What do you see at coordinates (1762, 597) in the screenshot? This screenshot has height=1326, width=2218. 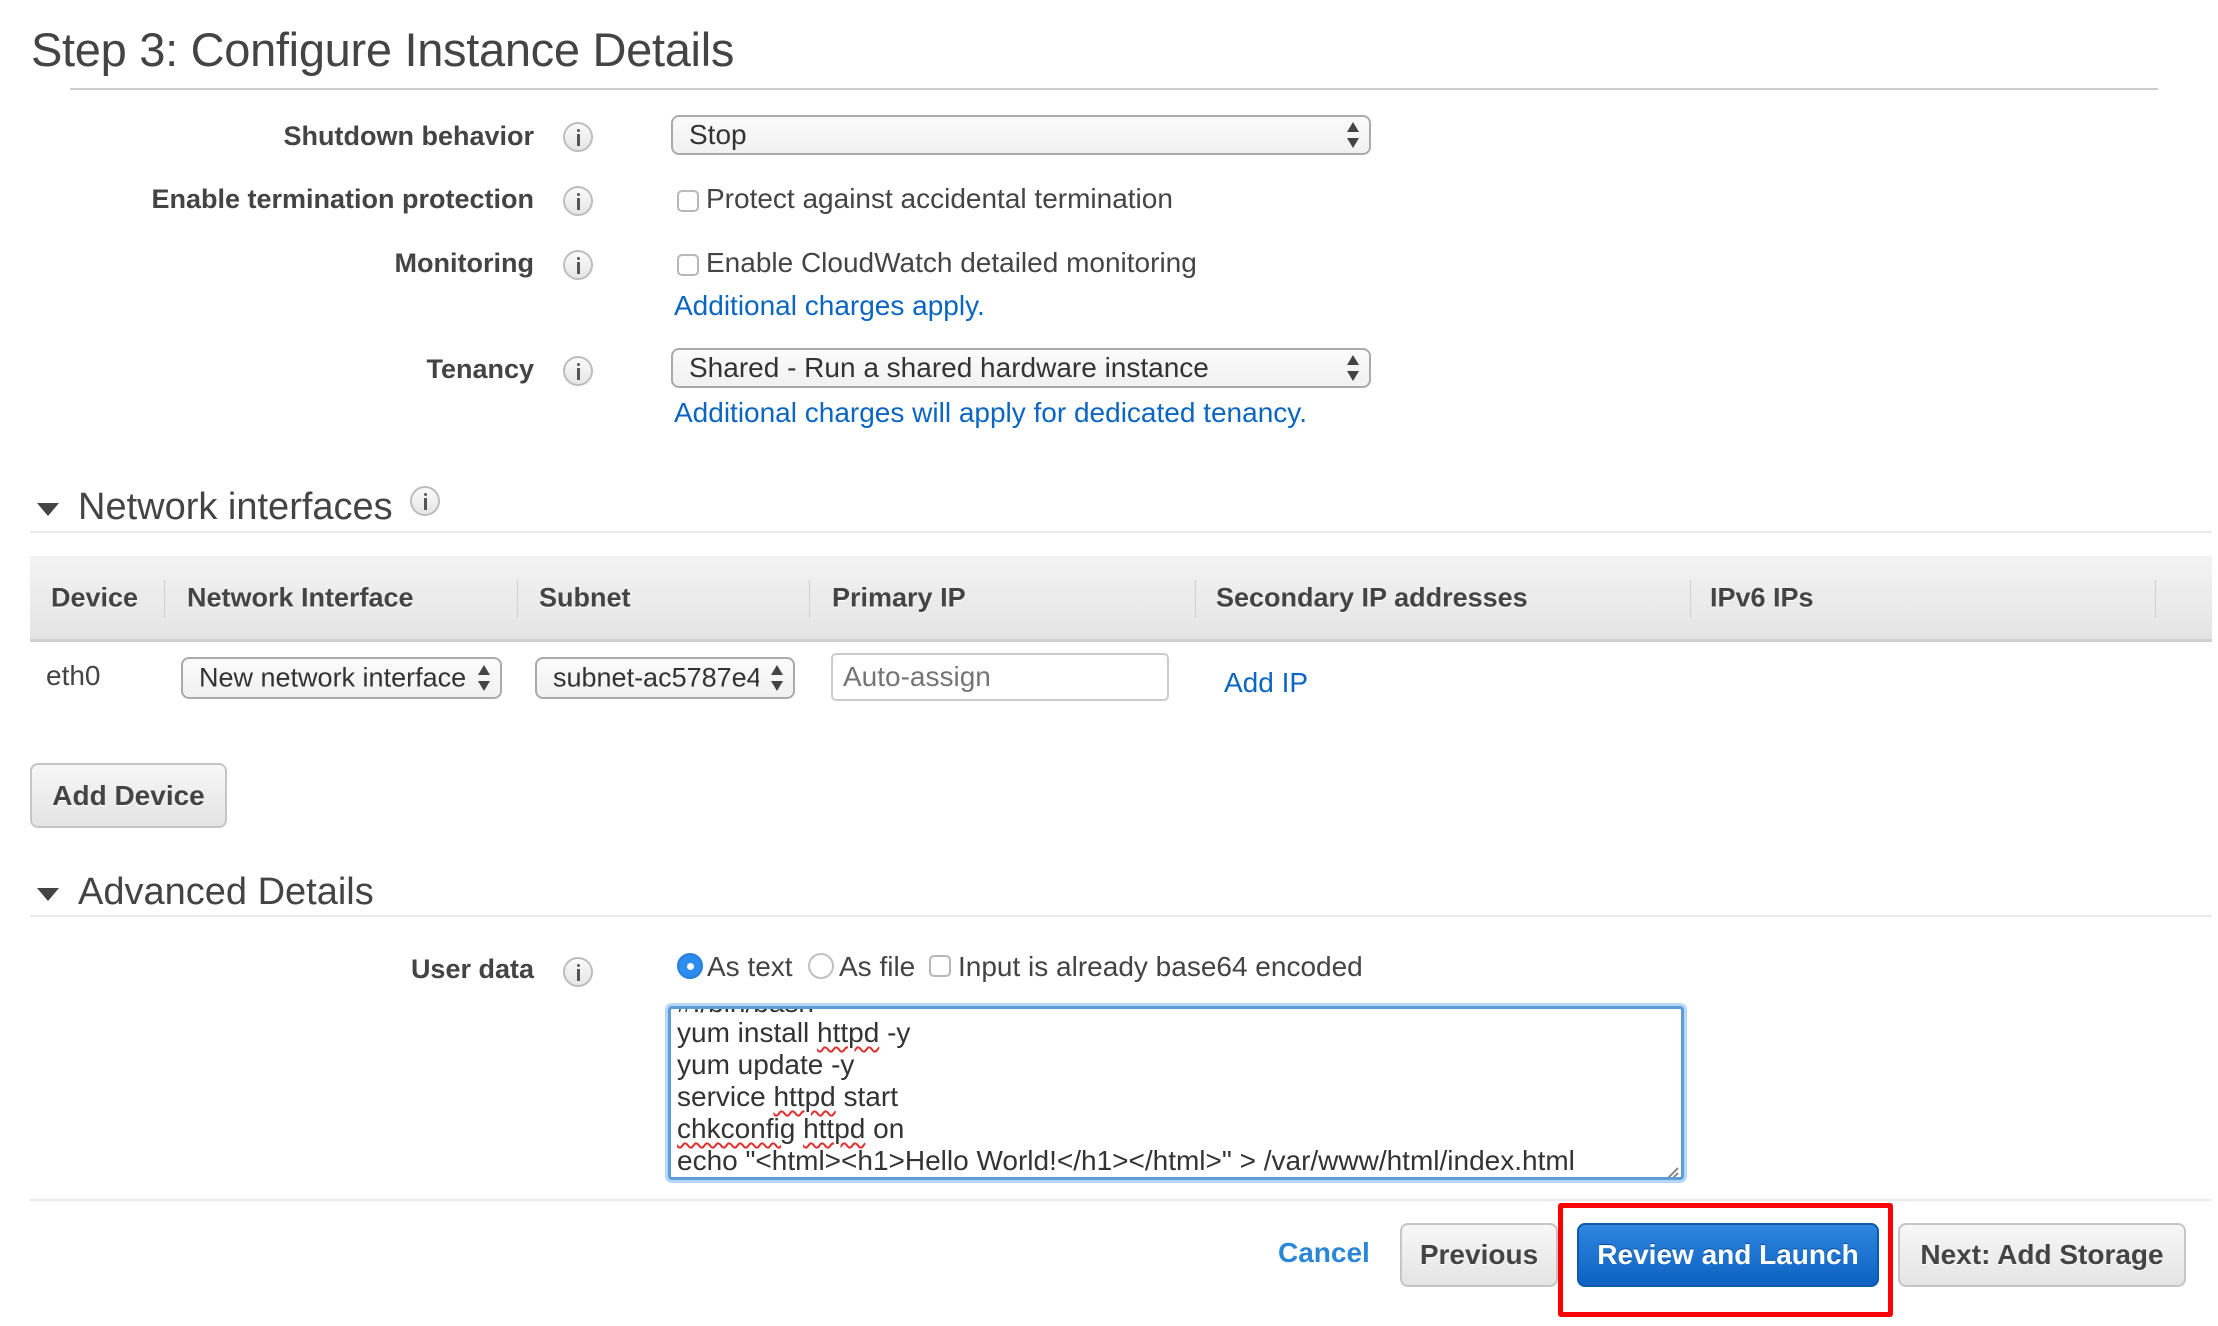 I see `column-header-ipv6: IPv6 IPs` at bounding box center [1762, 597].